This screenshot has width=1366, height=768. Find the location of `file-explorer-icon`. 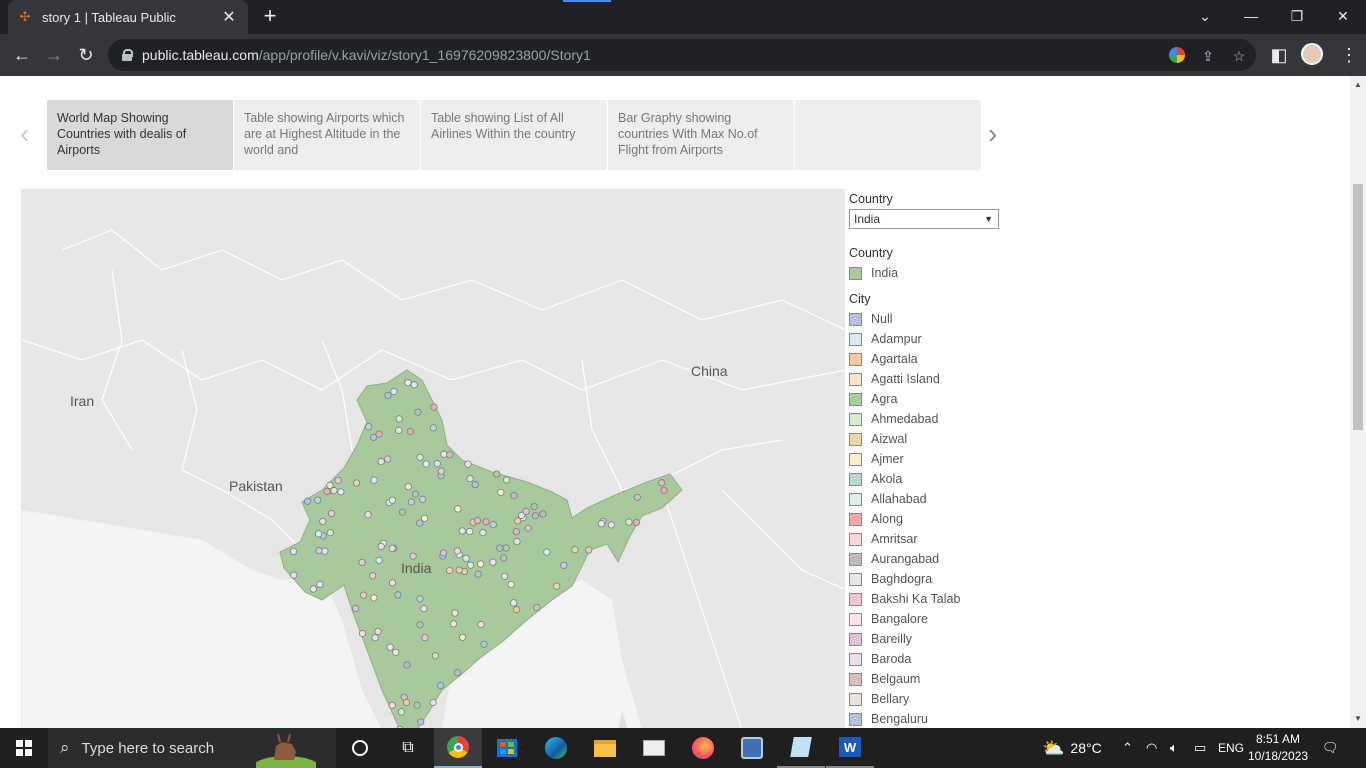

file-explorer-icon is located at coordinates (605, 748).